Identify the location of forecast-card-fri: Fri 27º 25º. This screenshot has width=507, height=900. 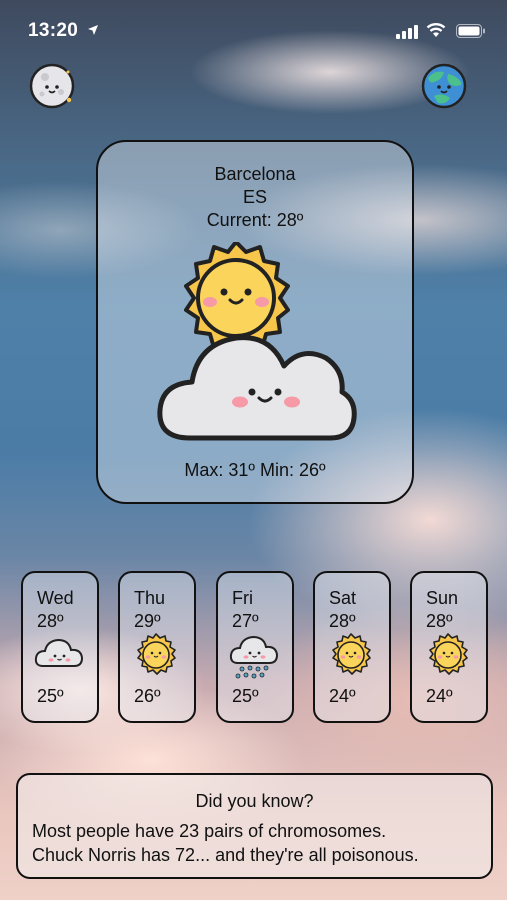
(255, 647).